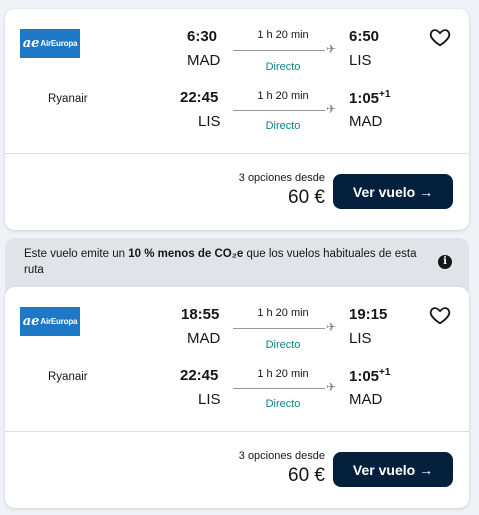 The height and width of the screenshot is (515, 479). I want to click on eco-banner-prefix: Este vuelo emite un, so click(76, 254).